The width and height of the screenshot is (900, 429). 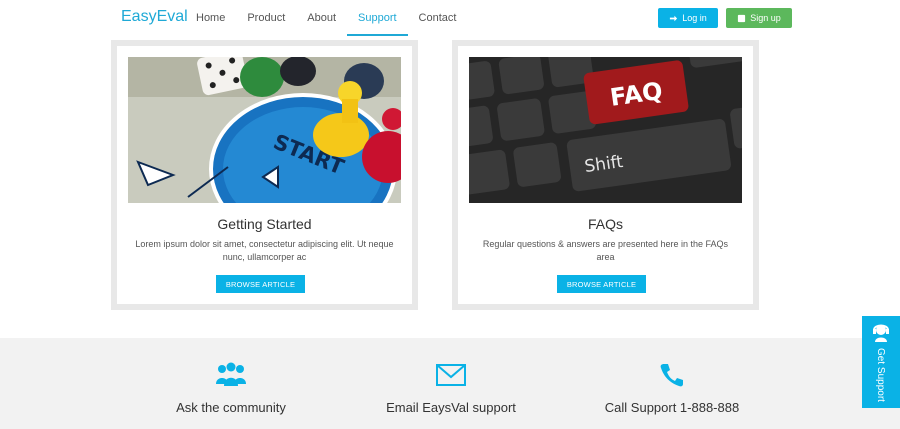 I want to click on nav-home: Home, so click(x=210, y=18).